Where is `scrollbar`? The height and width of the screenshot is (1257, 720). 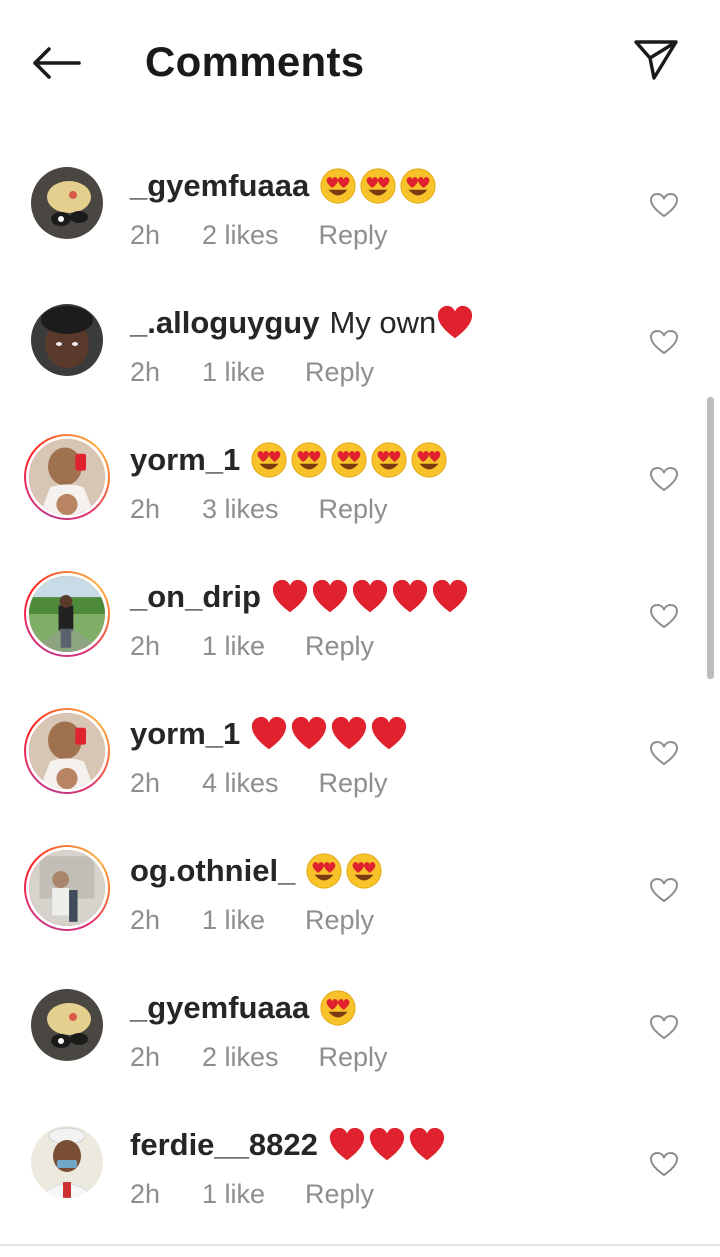
scrollbar is located at coordinates (710, 538).